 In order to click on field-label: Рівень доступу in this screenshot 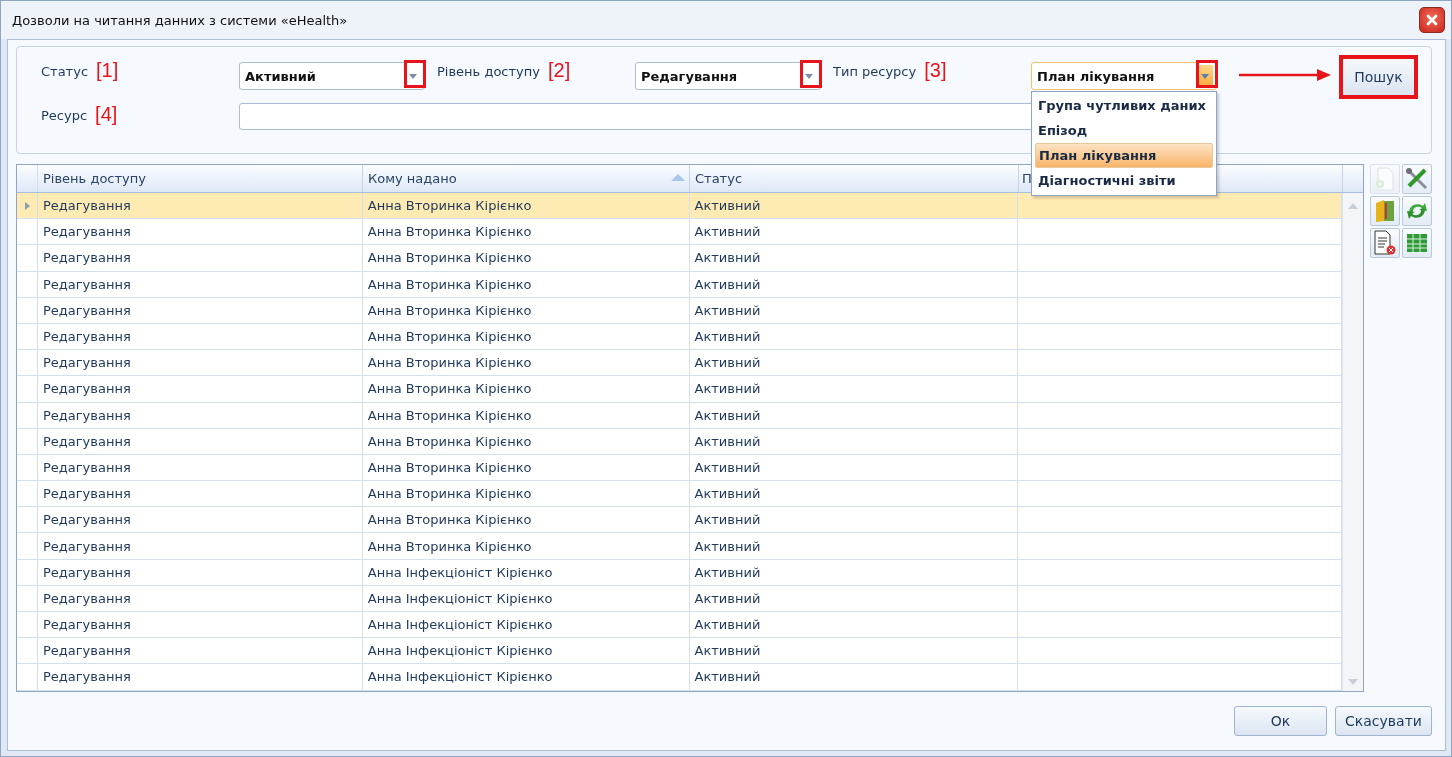, I will do `click(488, 71)`.